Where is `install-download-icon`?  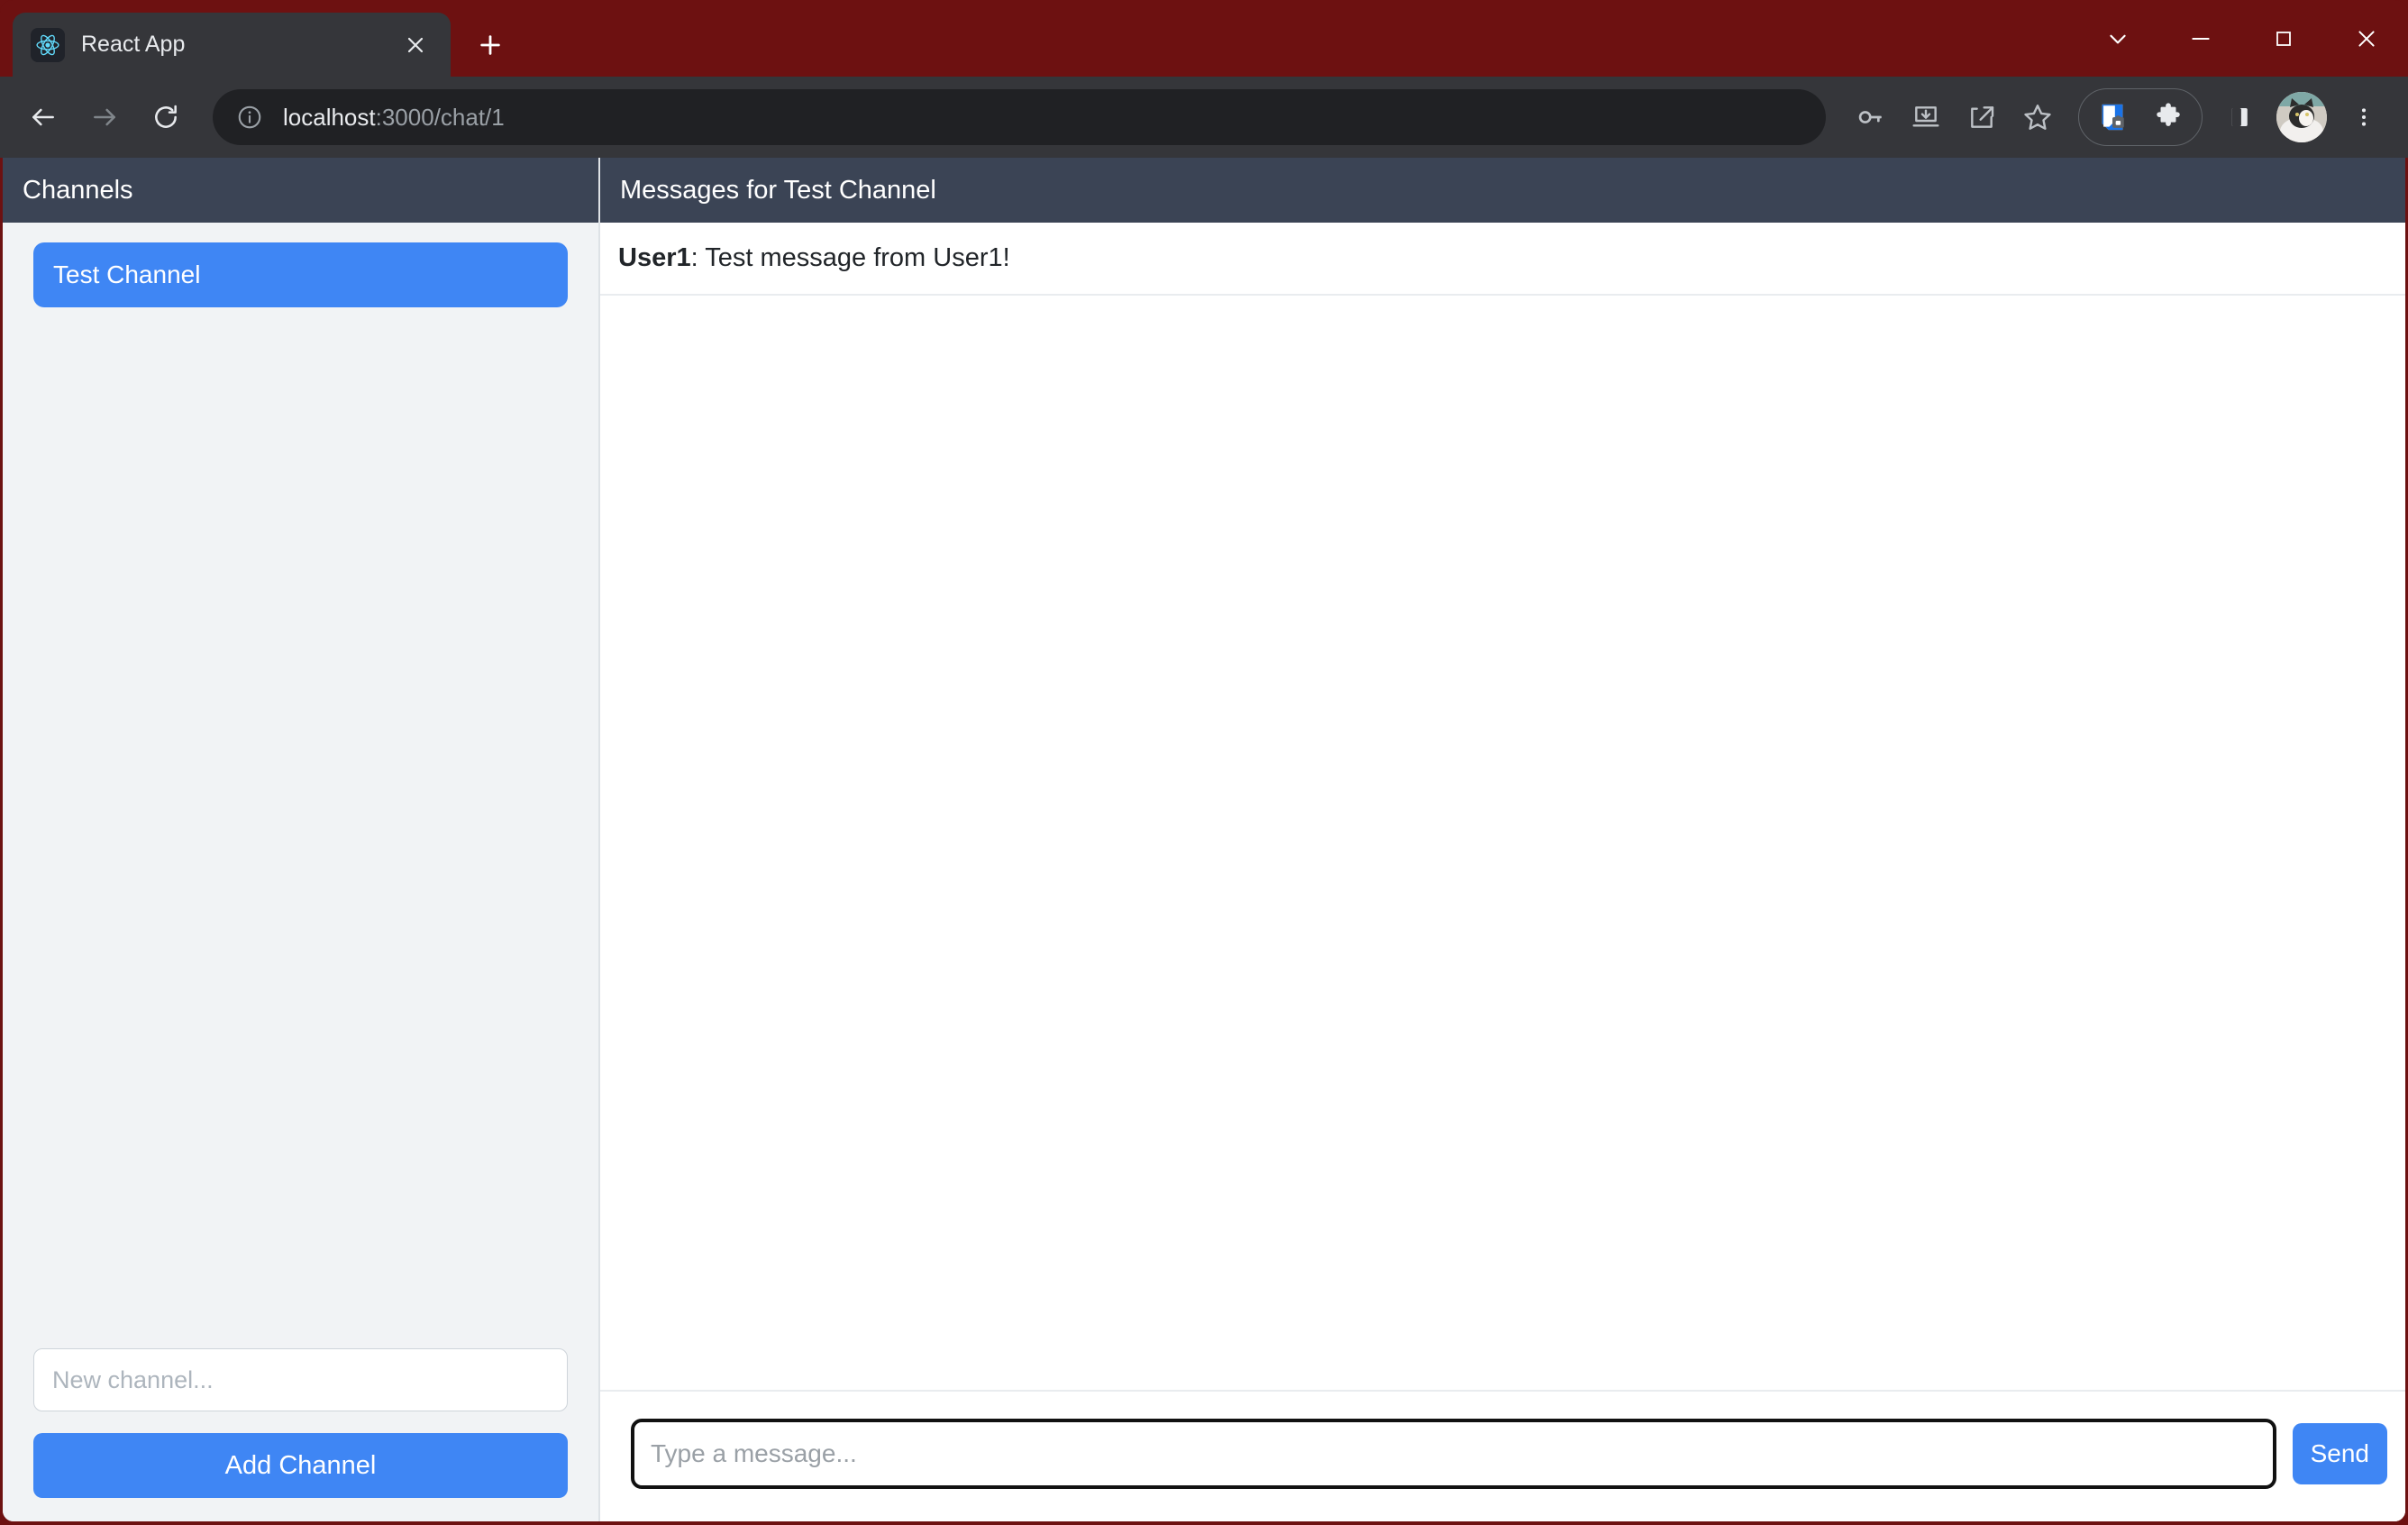 install-download-icon is located at coordinates (1926, 117).